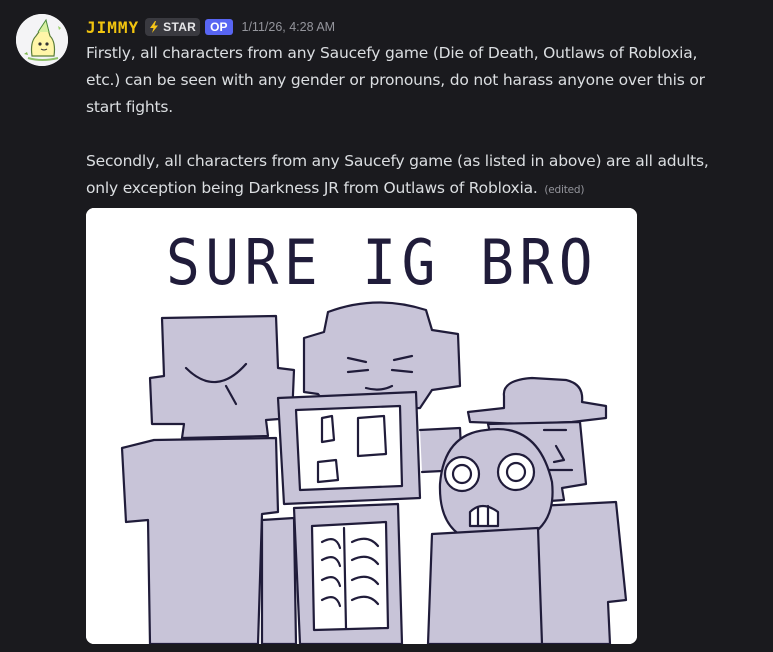 The height and width of the screenshot is (652, 773). Describe the element at coordinates (154, 27) in the screenshot. I see `lightning-bolt-icon` at that location.